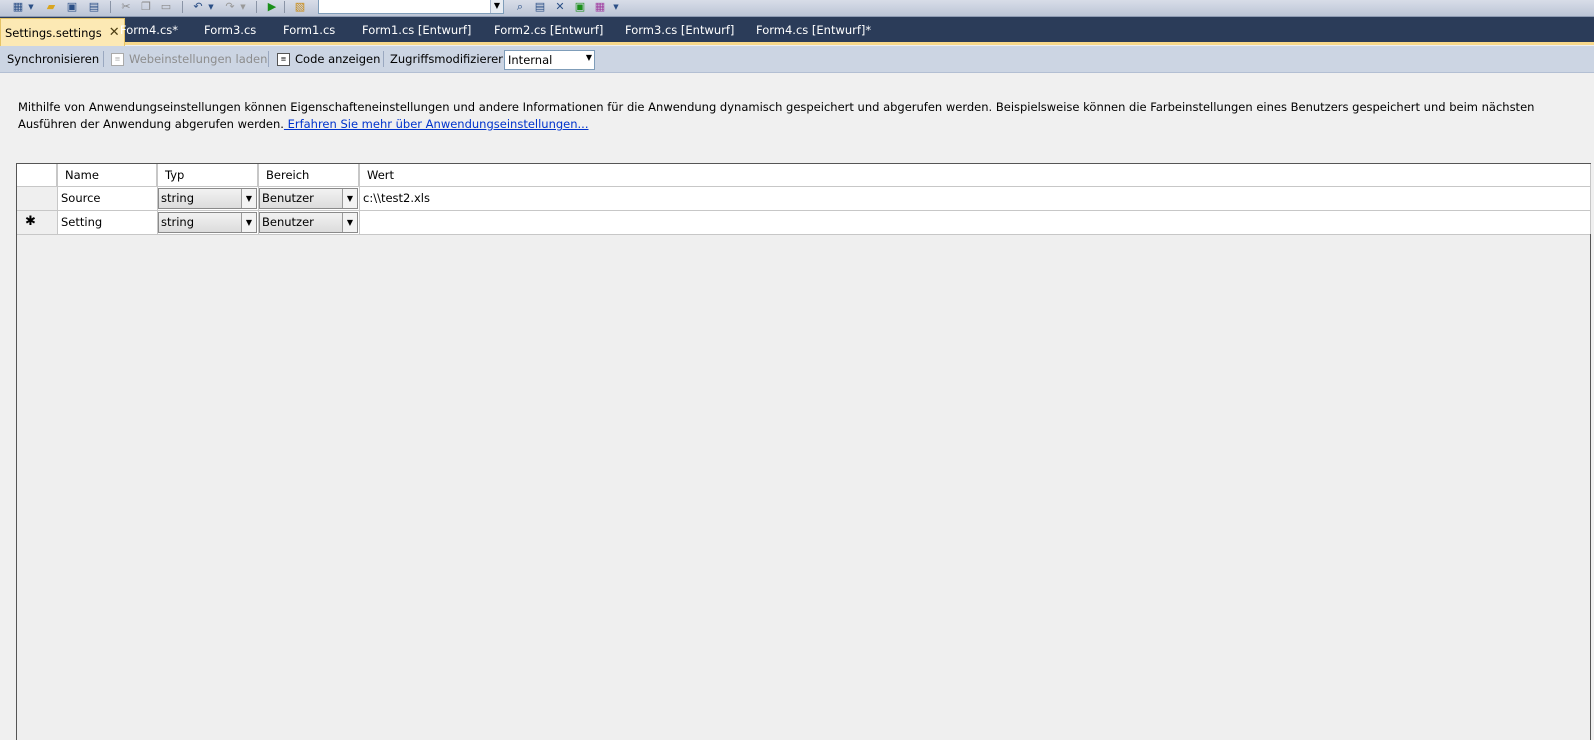  I want to click on tab-form3-cs: Form3.cs, so click(230, 30).